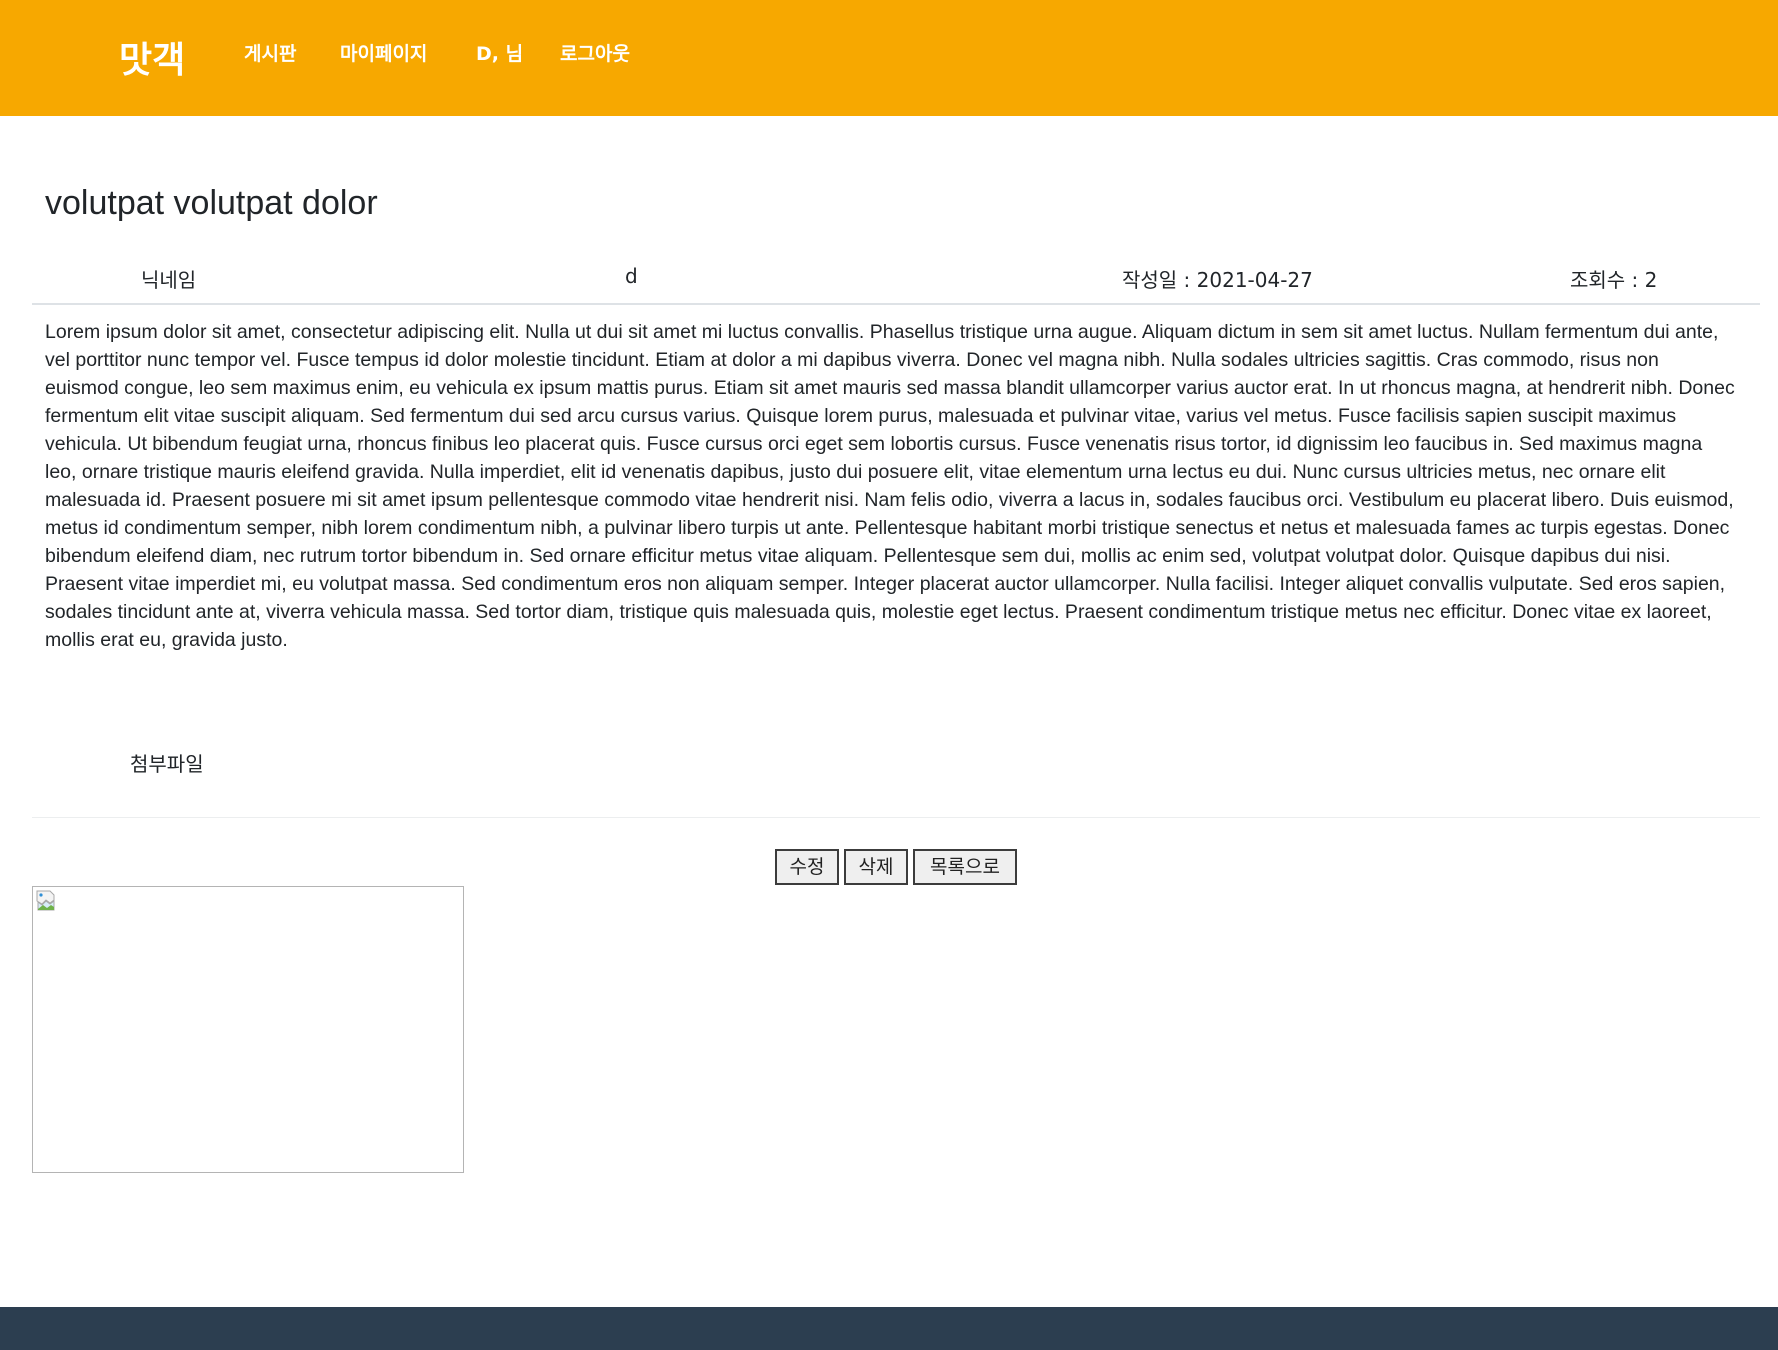 The width and height of the screenshot is (1778, 1350). What do you see at coordinates (595, 52) in the screenshot?
I see `nav-logout-link: 로그아웃` at bounding box center [595, 52].